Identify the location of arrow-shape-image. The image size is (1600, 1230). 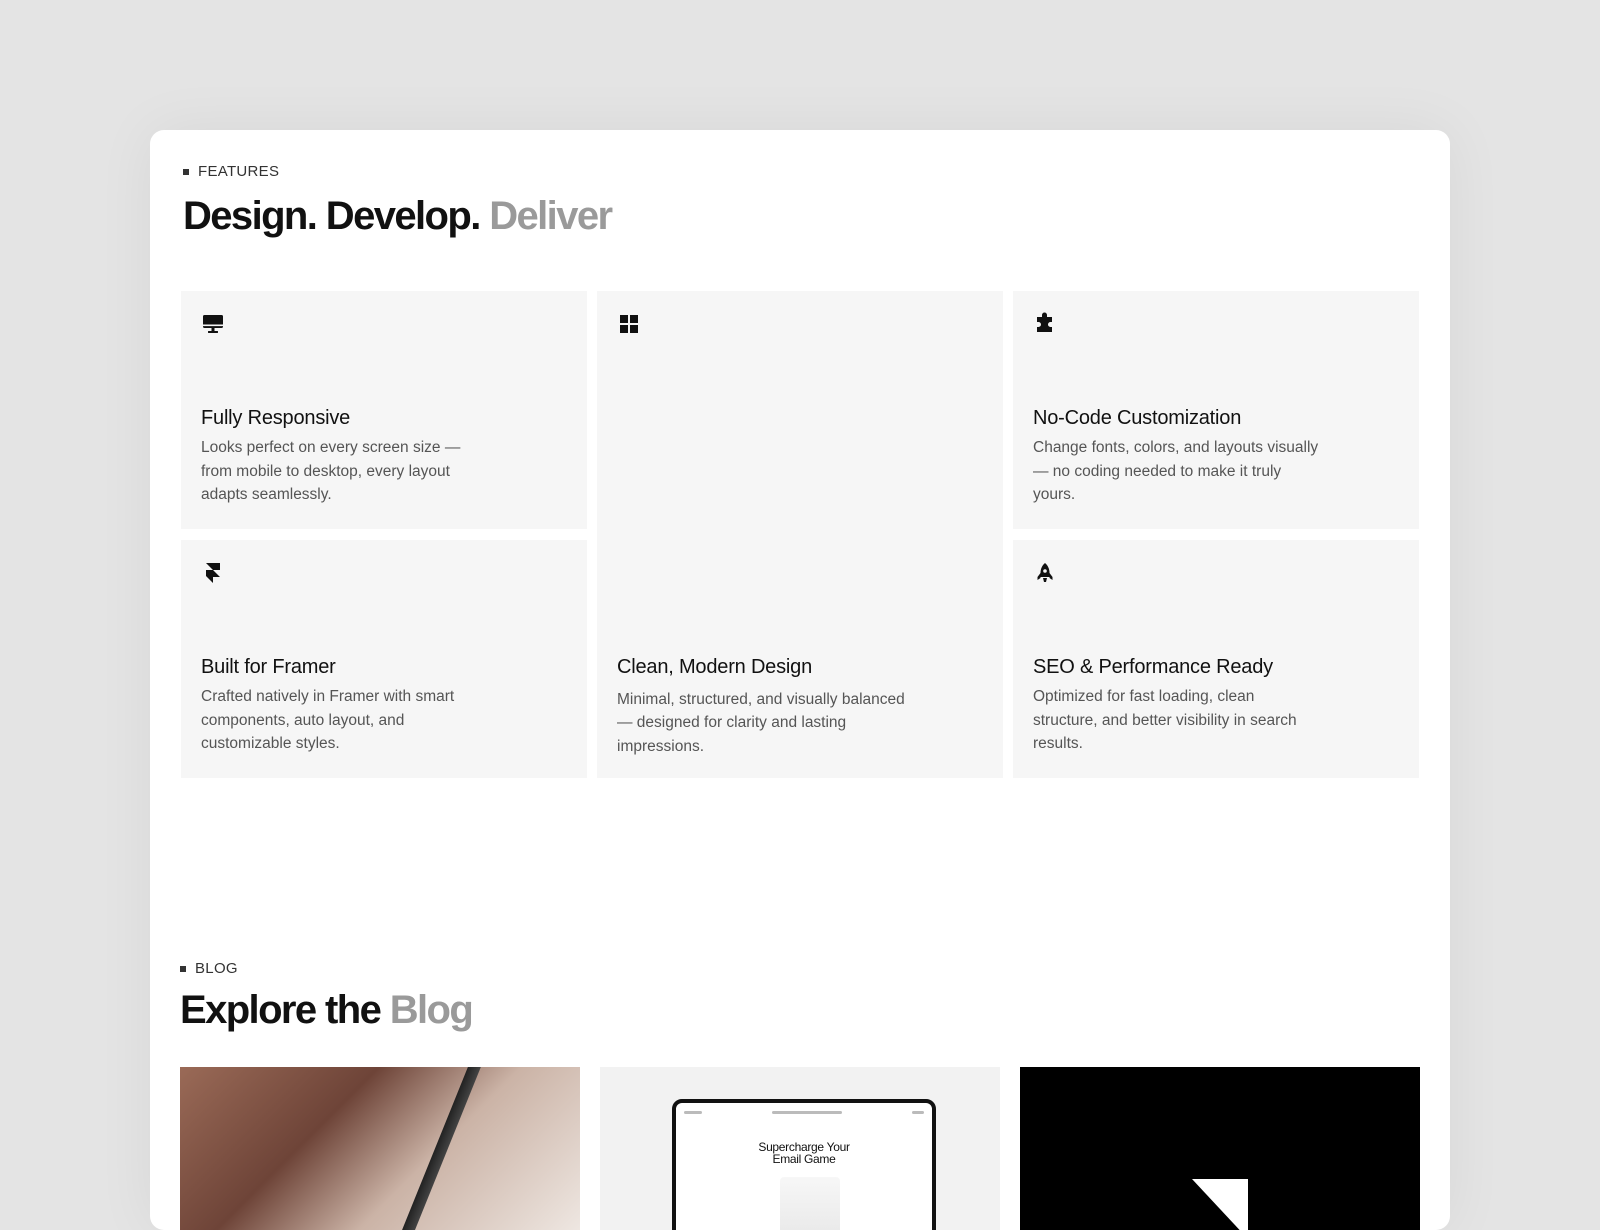
(1220, 1204).